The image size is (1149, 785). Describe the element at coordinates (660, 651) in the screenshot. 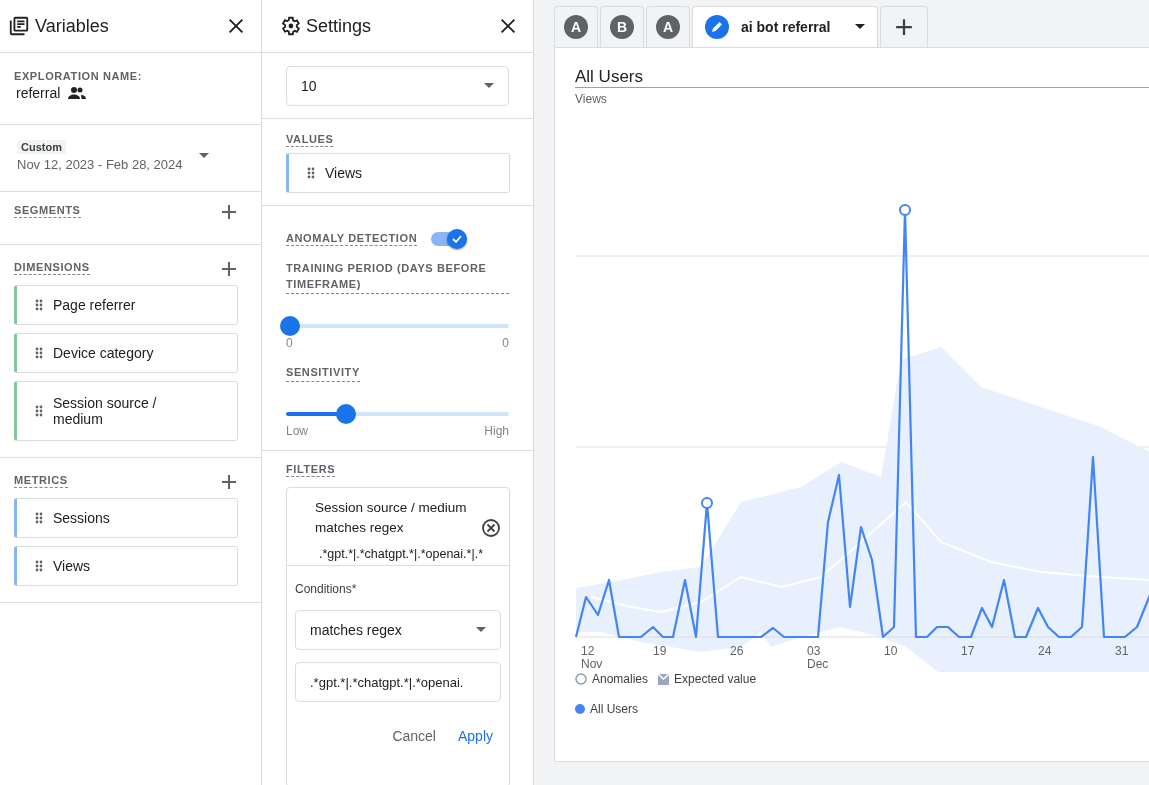

I see `x-tick-label: 19` at that location.